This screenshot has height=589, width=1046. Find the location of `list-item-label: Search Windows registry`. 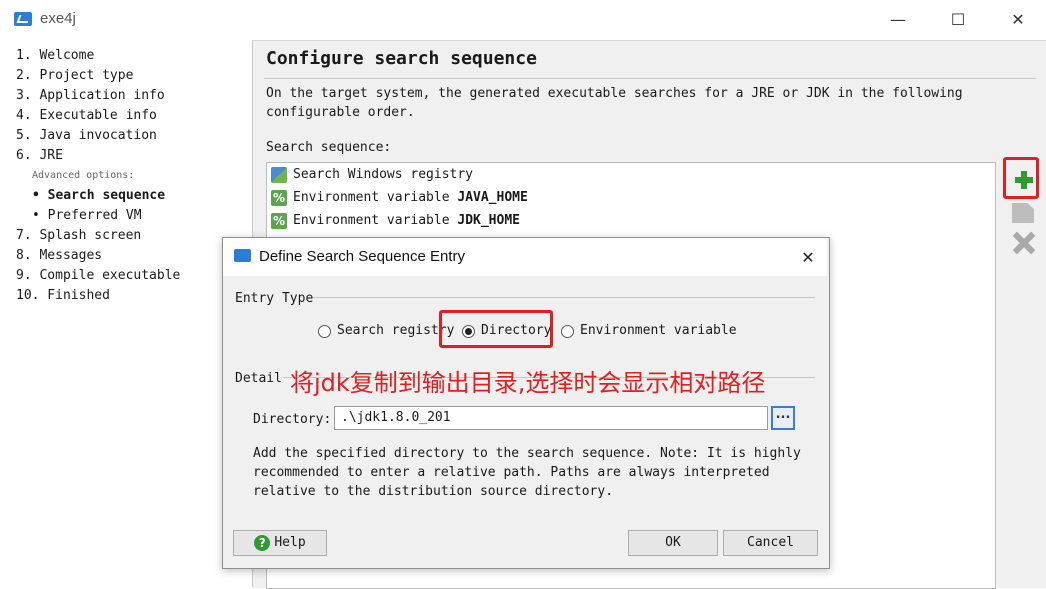

list-item-label: Search Windows registry is located at coordinates (383, 174).